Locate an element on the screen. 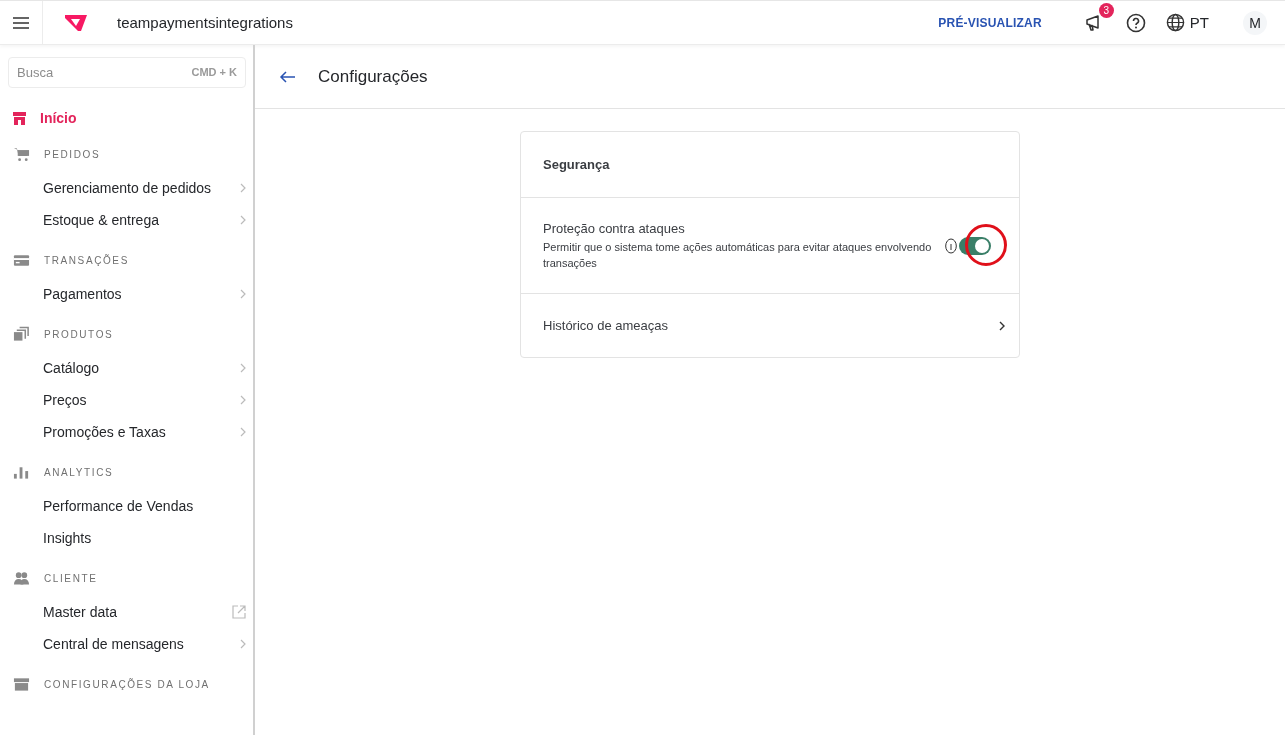 The width and height of the screenshot is (1285, 735). section-heading: TRANSAÇÕES is located at coordinates (86, 260).